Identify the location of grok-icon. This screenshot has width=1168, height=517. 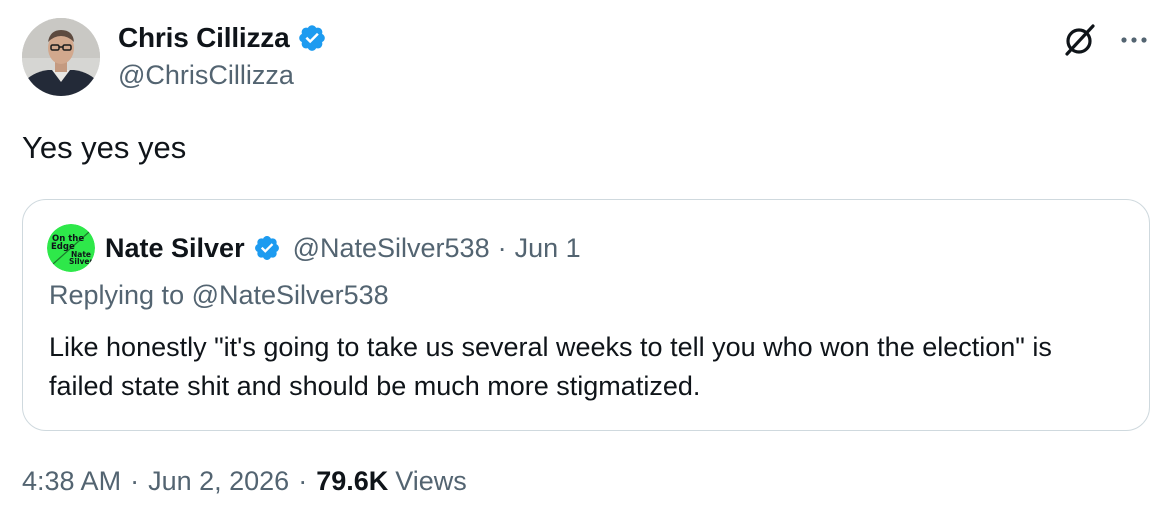
(1080, 40).